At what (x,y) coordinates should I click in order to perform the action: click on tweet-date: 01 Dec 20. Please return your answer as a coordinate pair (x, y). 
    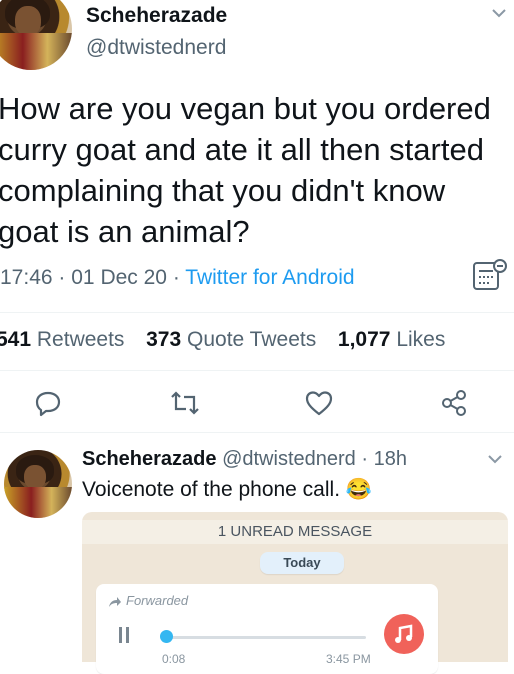
    Looking at the image, I should click on (119, 277).